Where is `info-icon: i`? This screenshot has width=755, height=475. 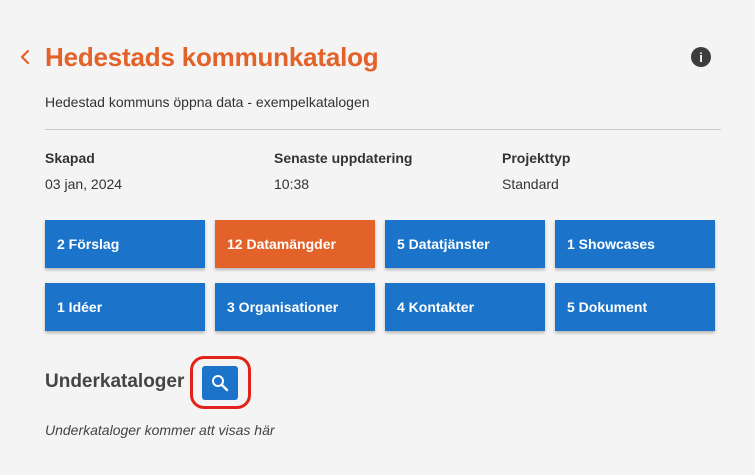 info-icon: i is located at coordinates (701, 57).